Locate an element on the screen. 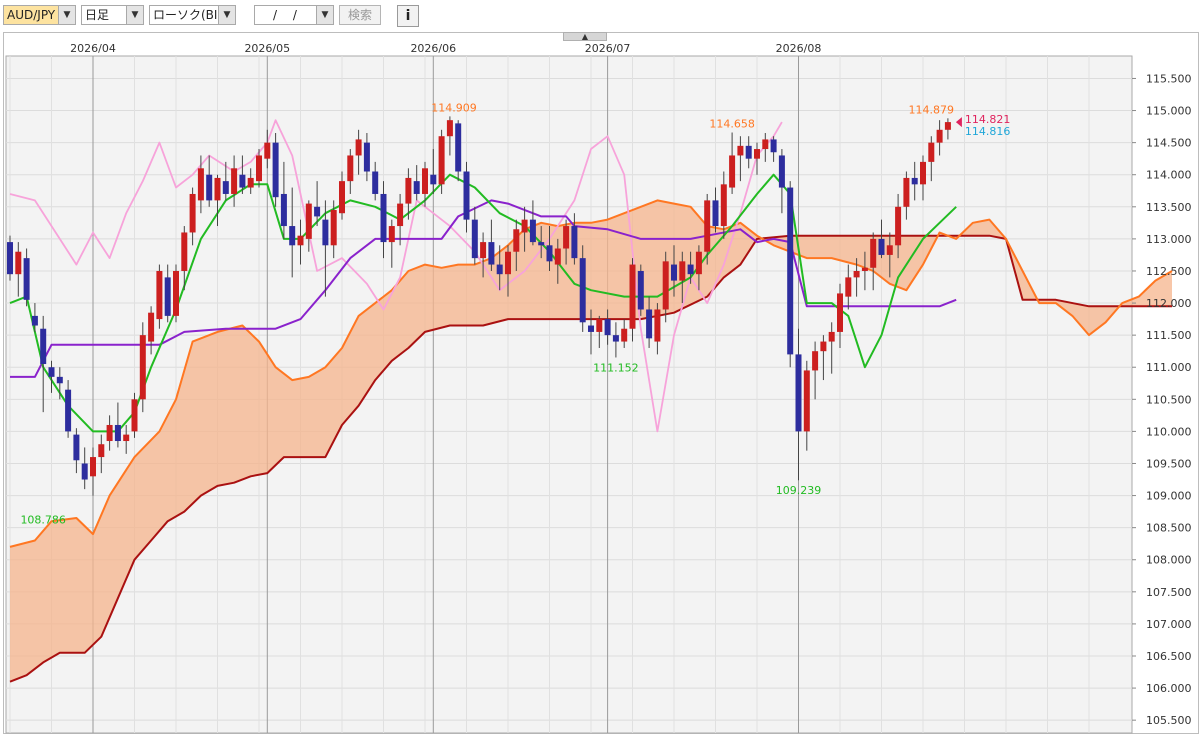 The height and width of the screenshot is (734, 1200). y-tick-label: 107.000 is located at coordinates (1169, 624).